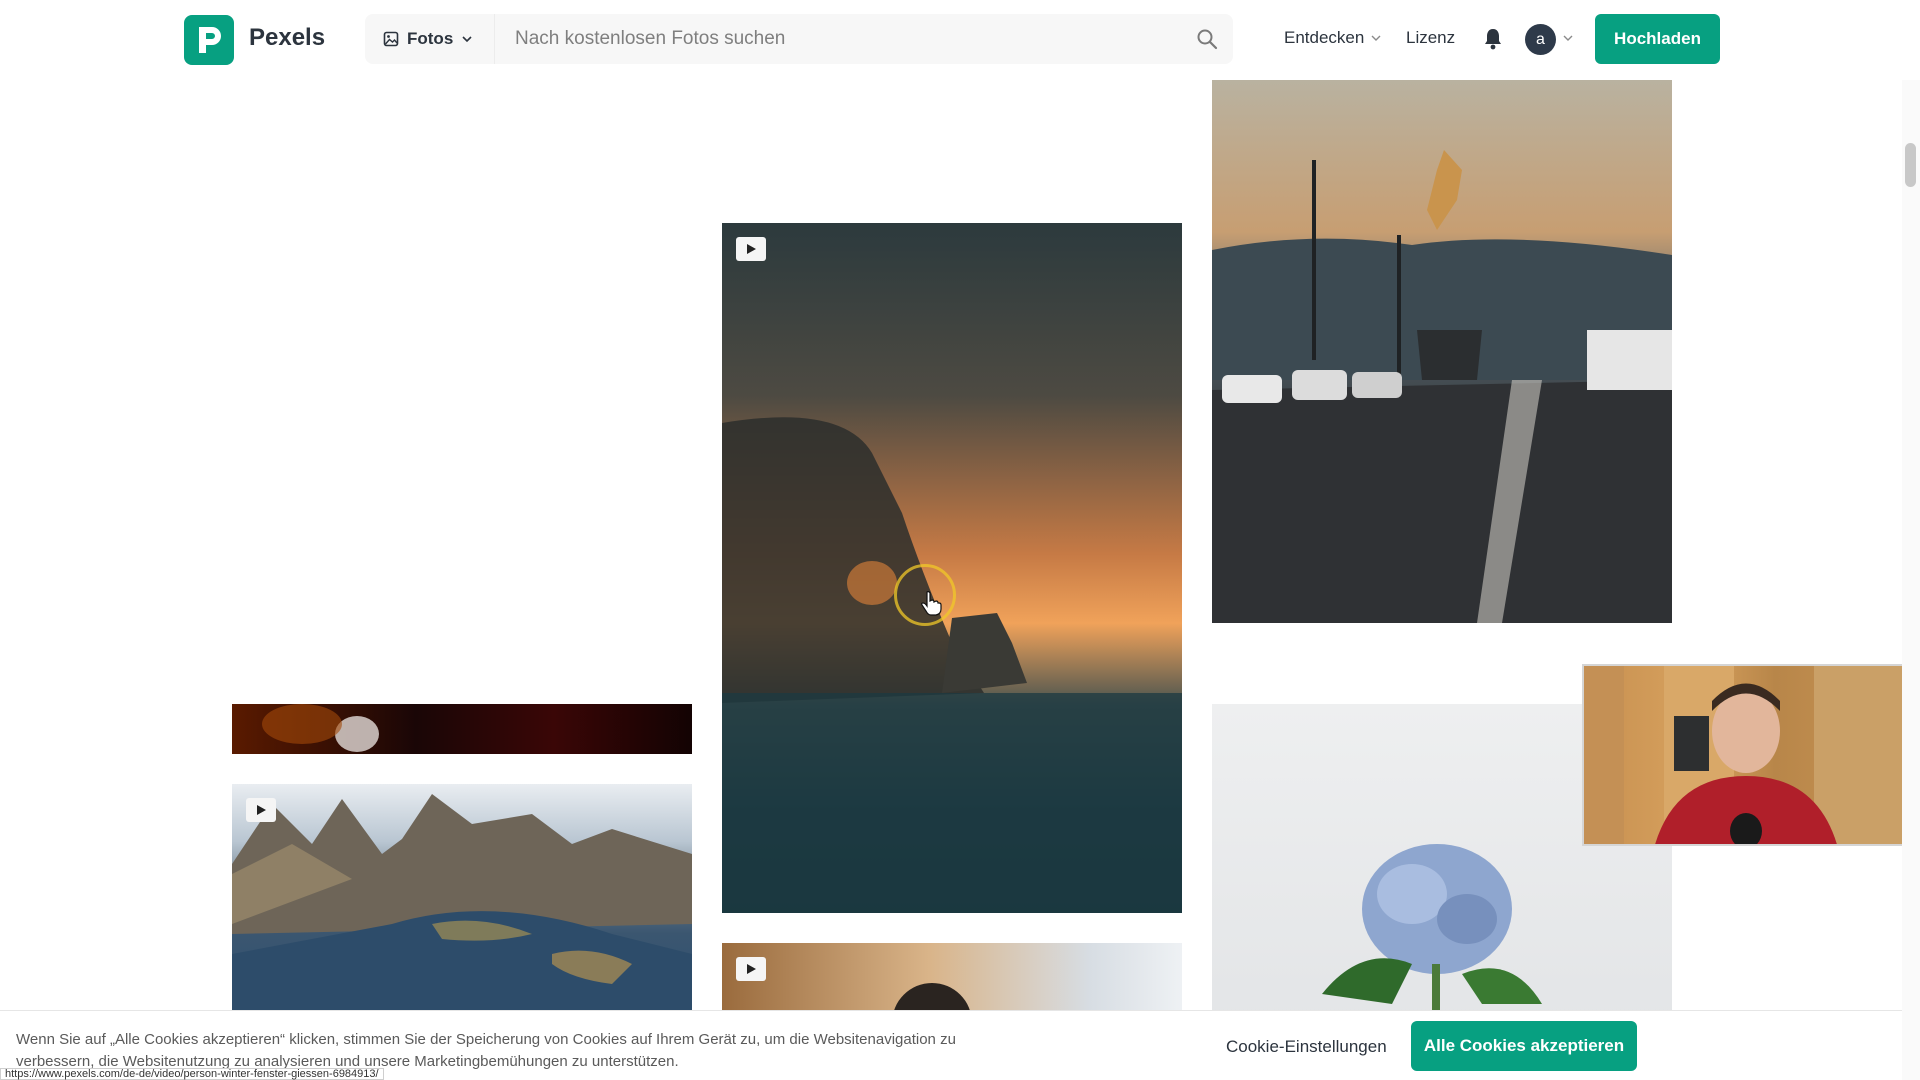 The width and height of the screenshot is (1920, 1080). I want to click on webcam-feed, so click(1743, 755).